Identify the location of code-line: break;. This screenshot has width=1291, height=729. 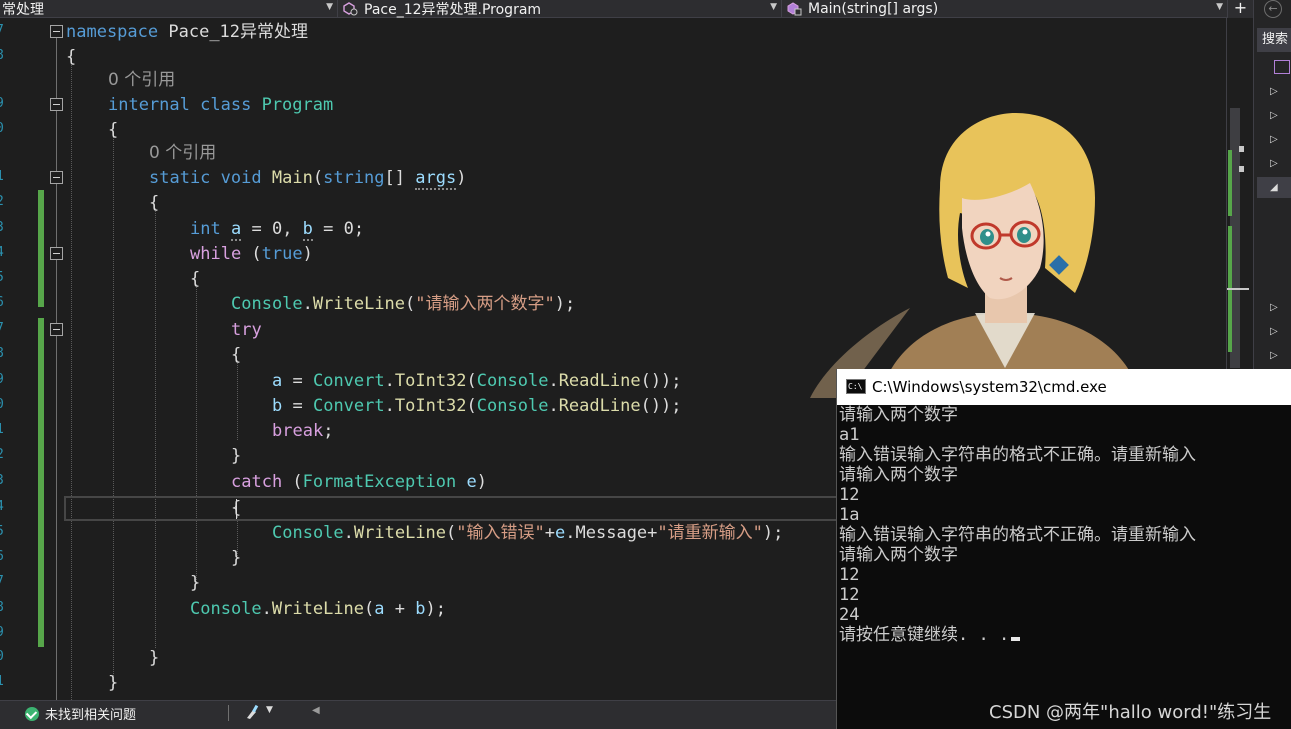
(302, 431).